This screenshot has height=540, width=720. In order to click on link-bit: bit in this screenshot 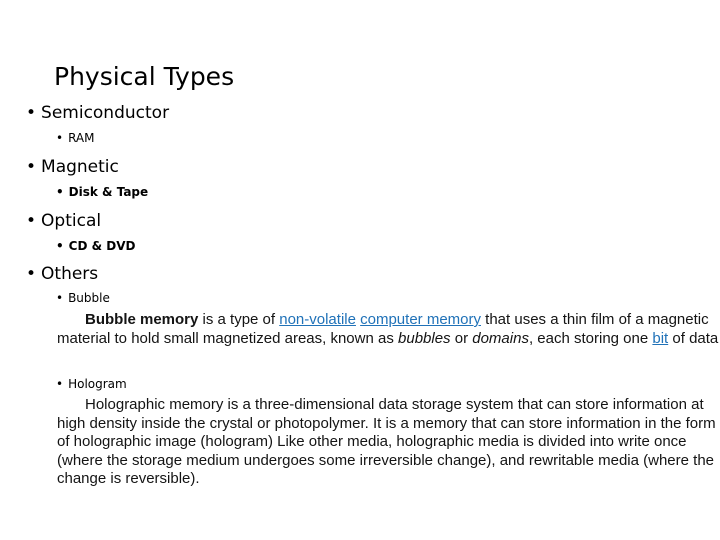, I will do `click(660, 338)`.